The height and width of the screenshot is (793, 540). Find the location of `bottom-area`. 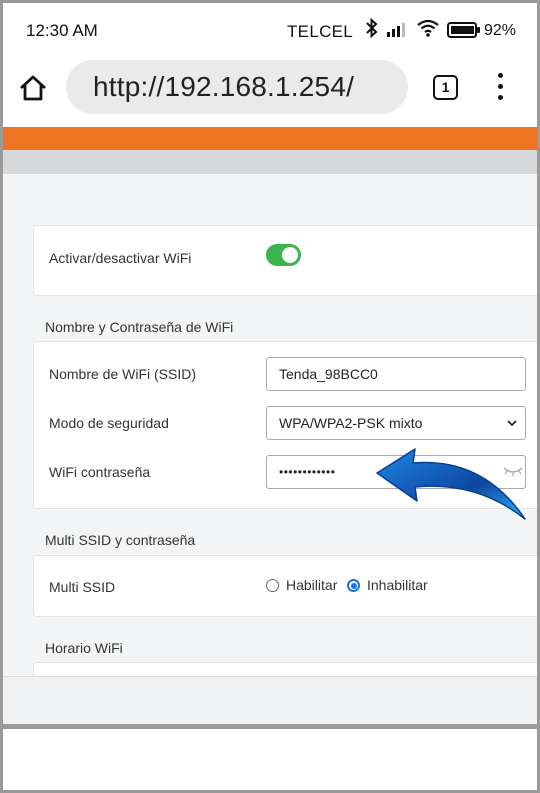

bottom-area is located at coordinates (270, 759).